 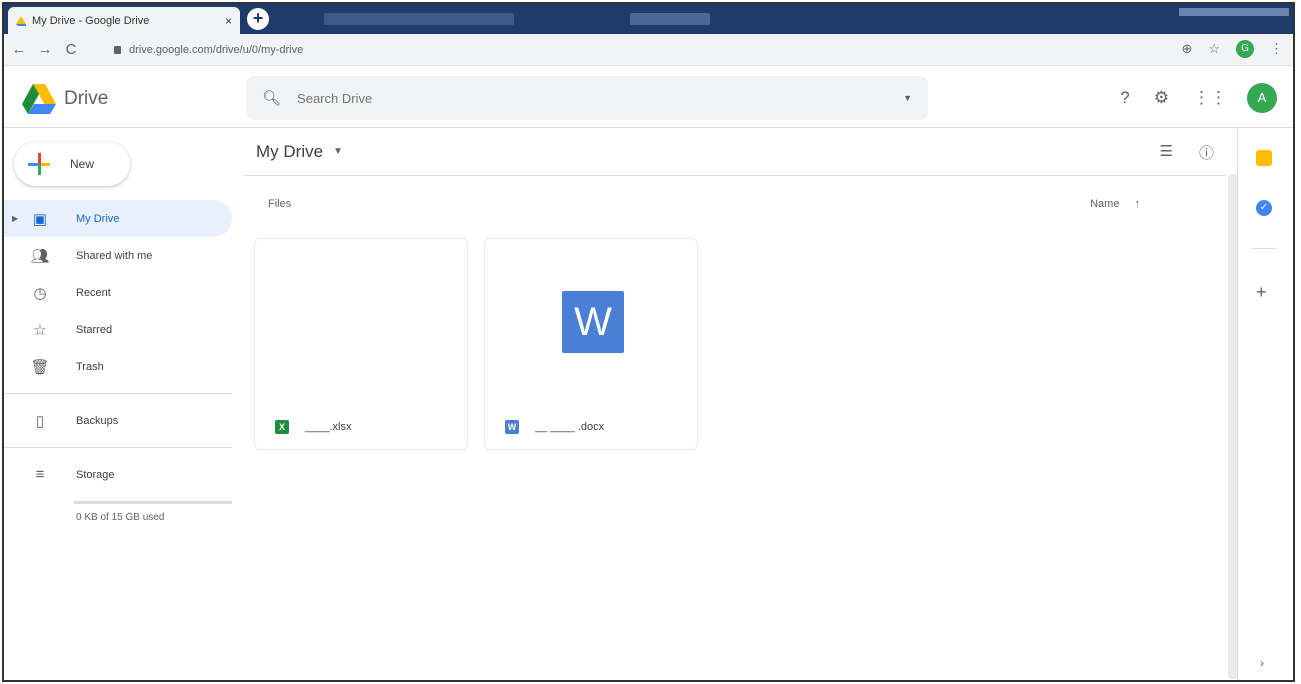 I want to click on search-input, so click(x=600, y=98).